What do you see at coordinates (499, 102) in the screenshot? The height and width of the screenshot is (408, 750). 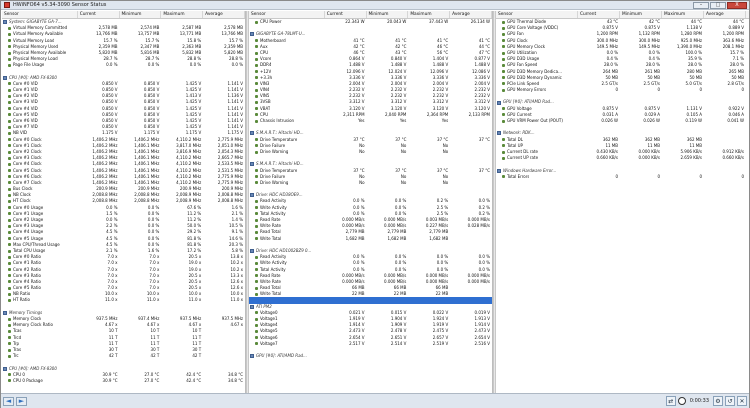 I see `chip-icon` at bounding box center [499, 102].